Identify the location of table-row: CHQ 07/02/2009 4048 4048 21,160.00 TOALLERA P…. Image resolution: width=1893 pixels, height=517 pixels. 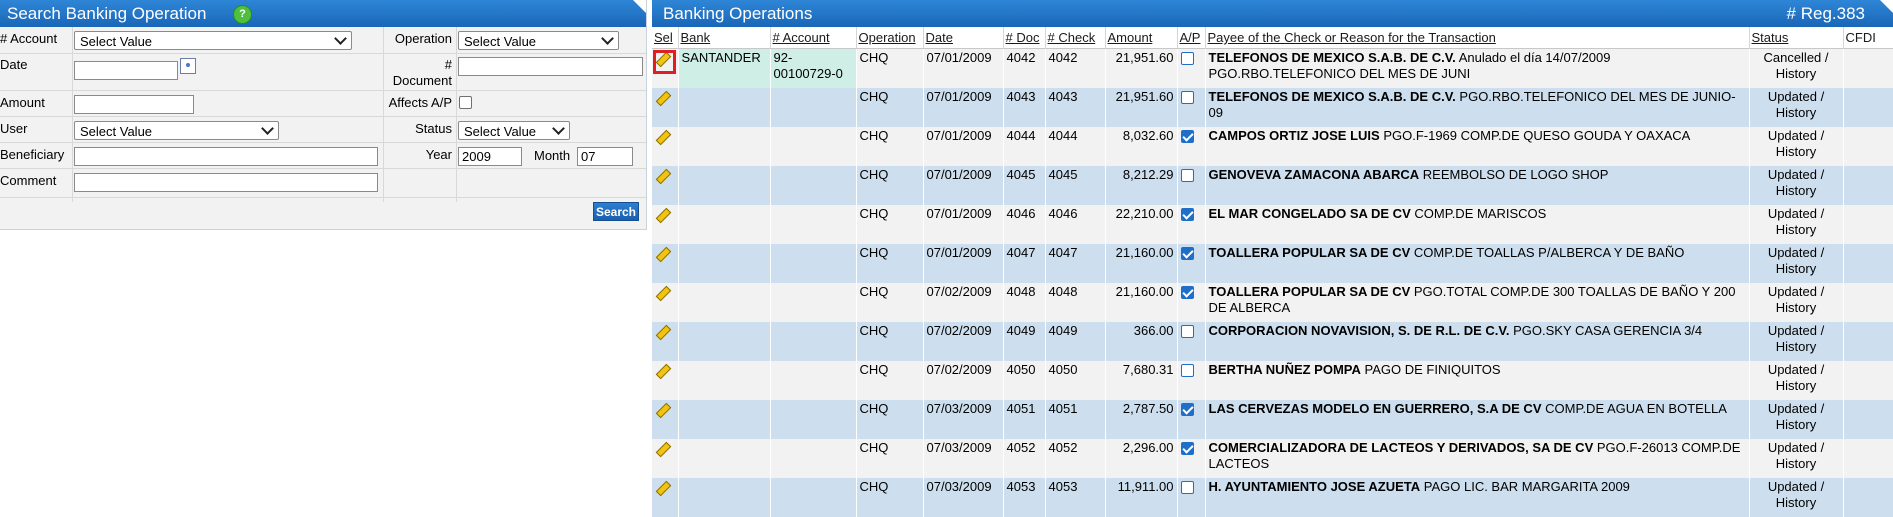
(1272, 302).